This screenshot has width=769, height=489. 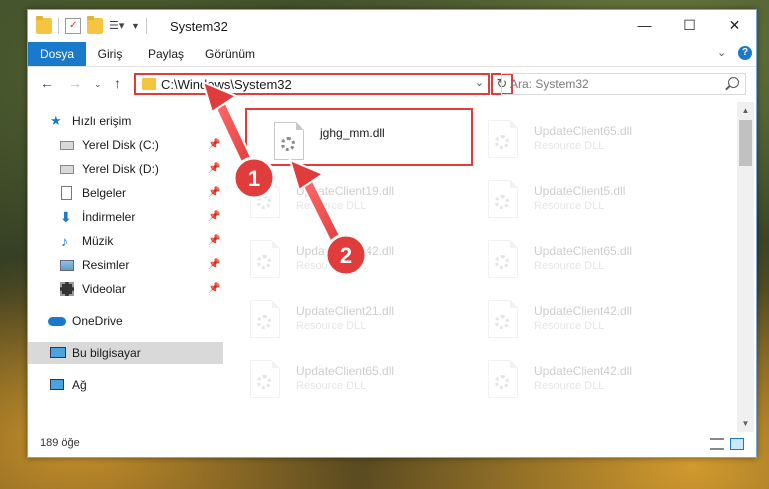 I want to click on recent-locations-icon: ⌄, so click(x=98, y=84).